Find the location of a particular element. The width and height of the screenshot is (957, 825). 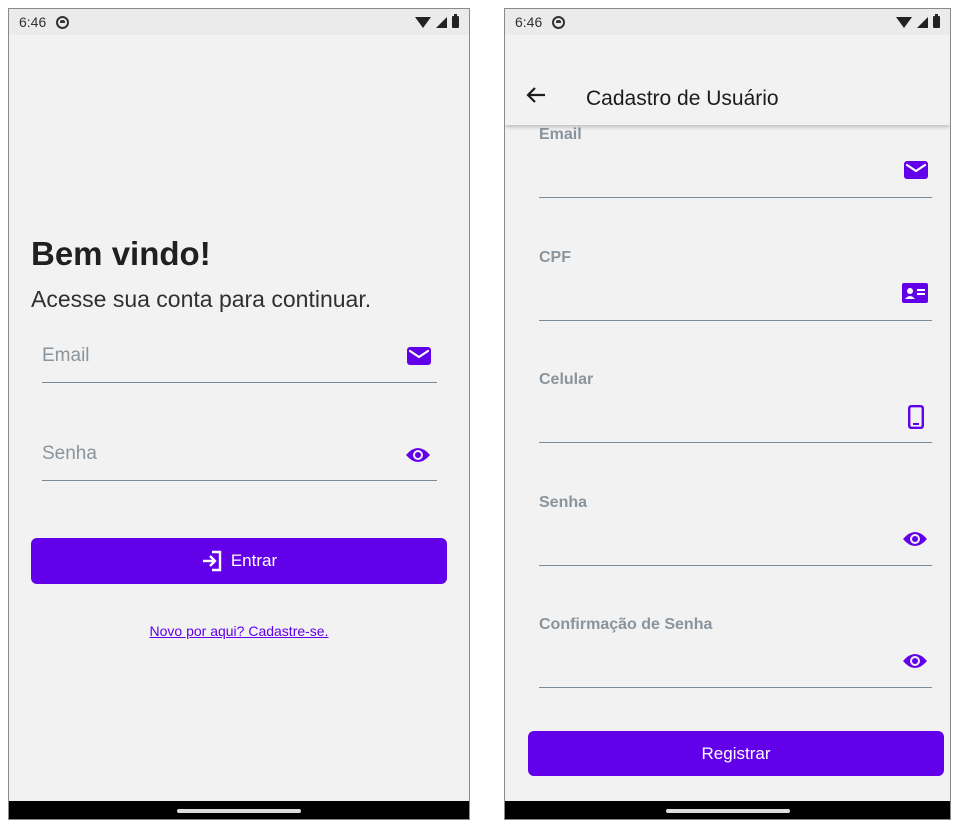

password-label: Senha is located at coordinates (563, 502).